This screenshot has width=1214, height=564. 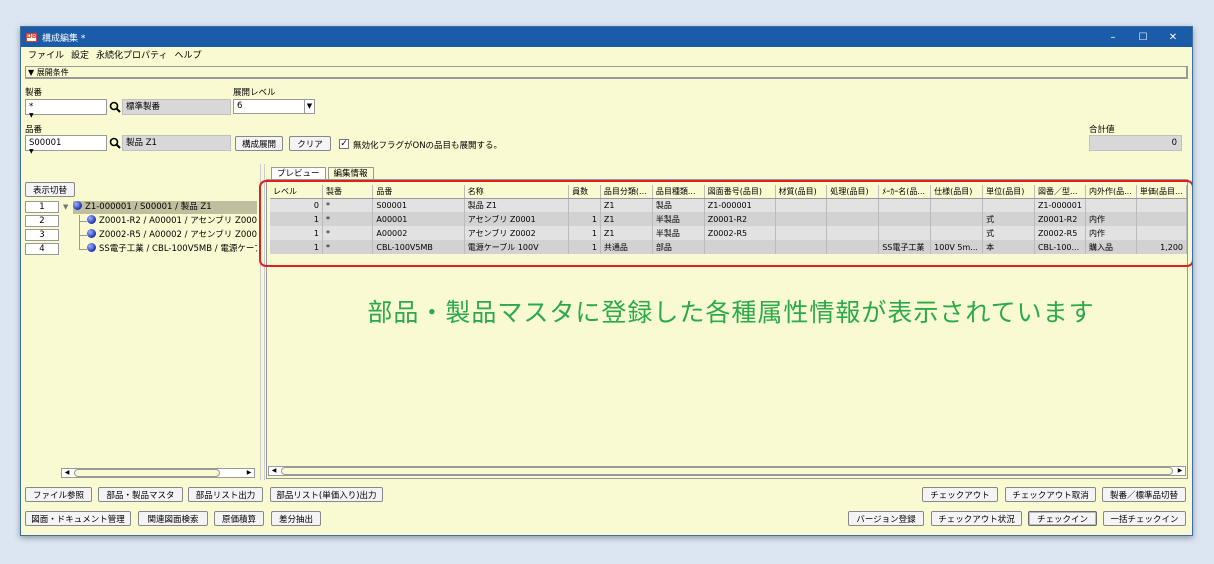 I want to click on tab-edit-info: 編集情報, so click(x=350, y=173).